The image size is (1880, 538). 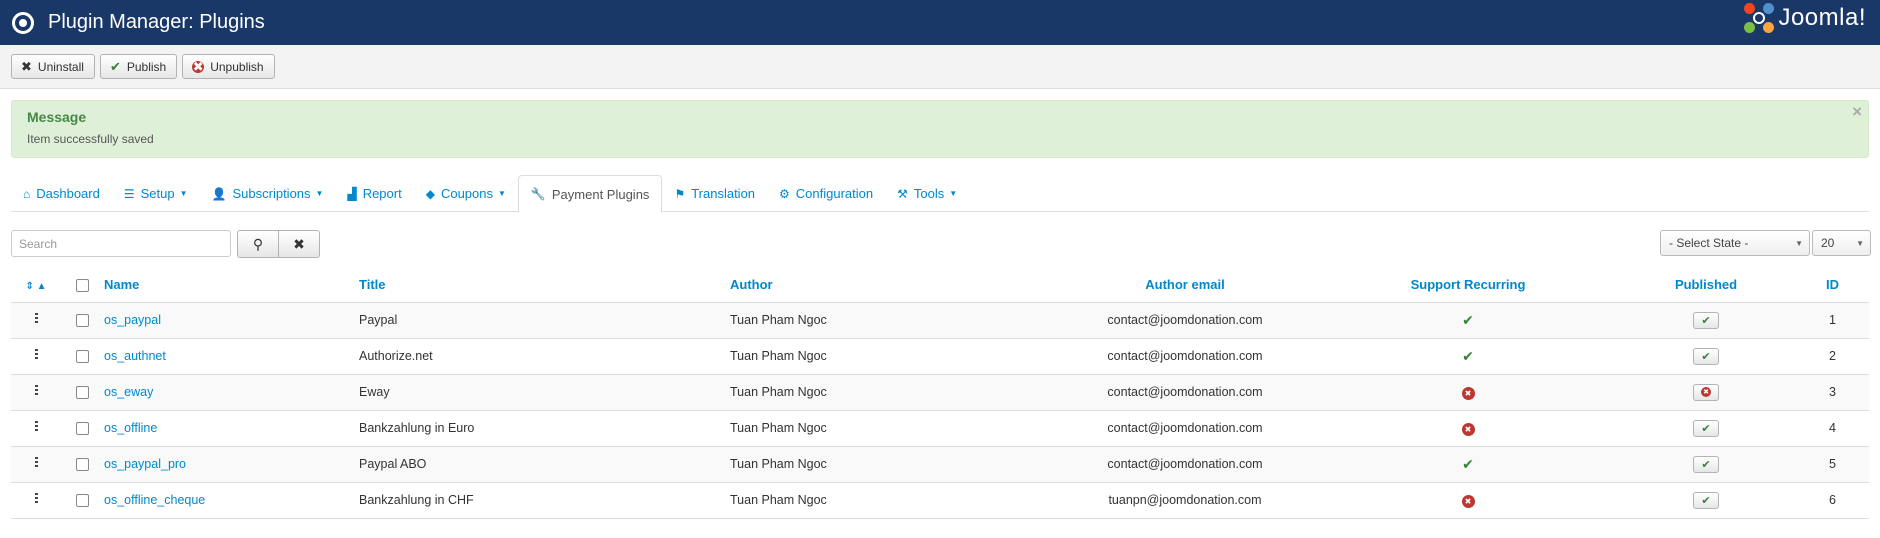 What do you see at coordinates (1842, 285) in the screenshot?
I see `id-header: ID` at bounding box center [1842, 285].